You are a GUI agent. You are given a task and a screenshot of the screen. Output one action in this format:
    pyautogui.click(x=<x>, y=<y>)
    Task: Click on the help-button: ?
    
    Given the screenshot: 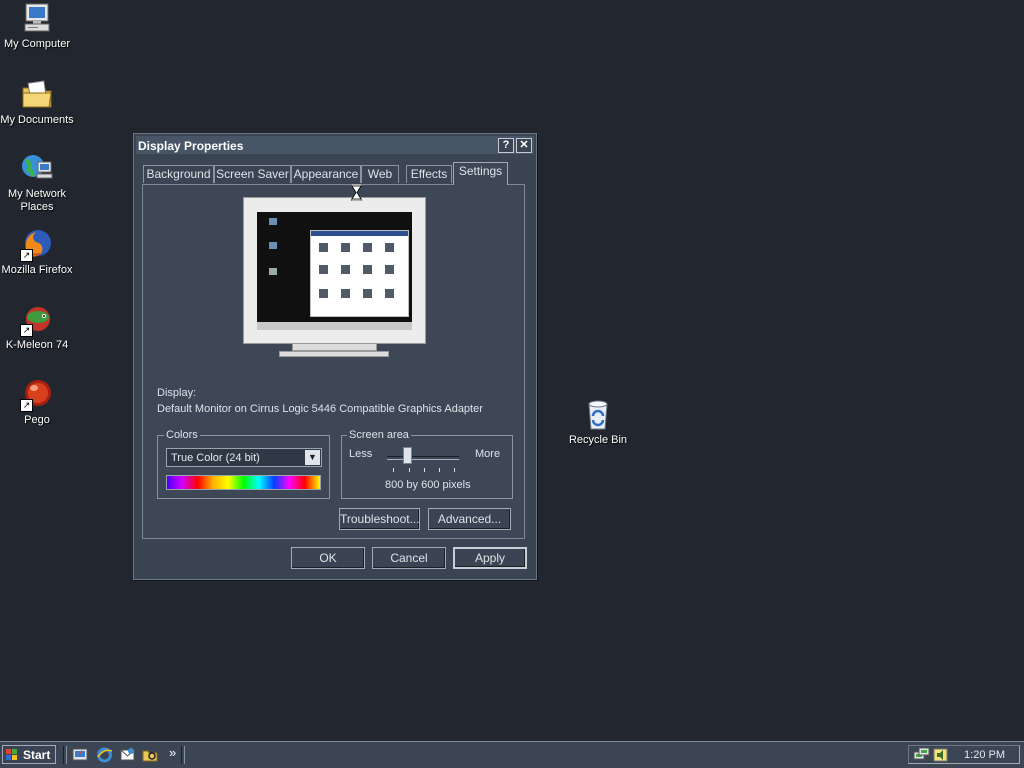 What is the action you would take?
    pyautogui.click(x=506, y=145)
    